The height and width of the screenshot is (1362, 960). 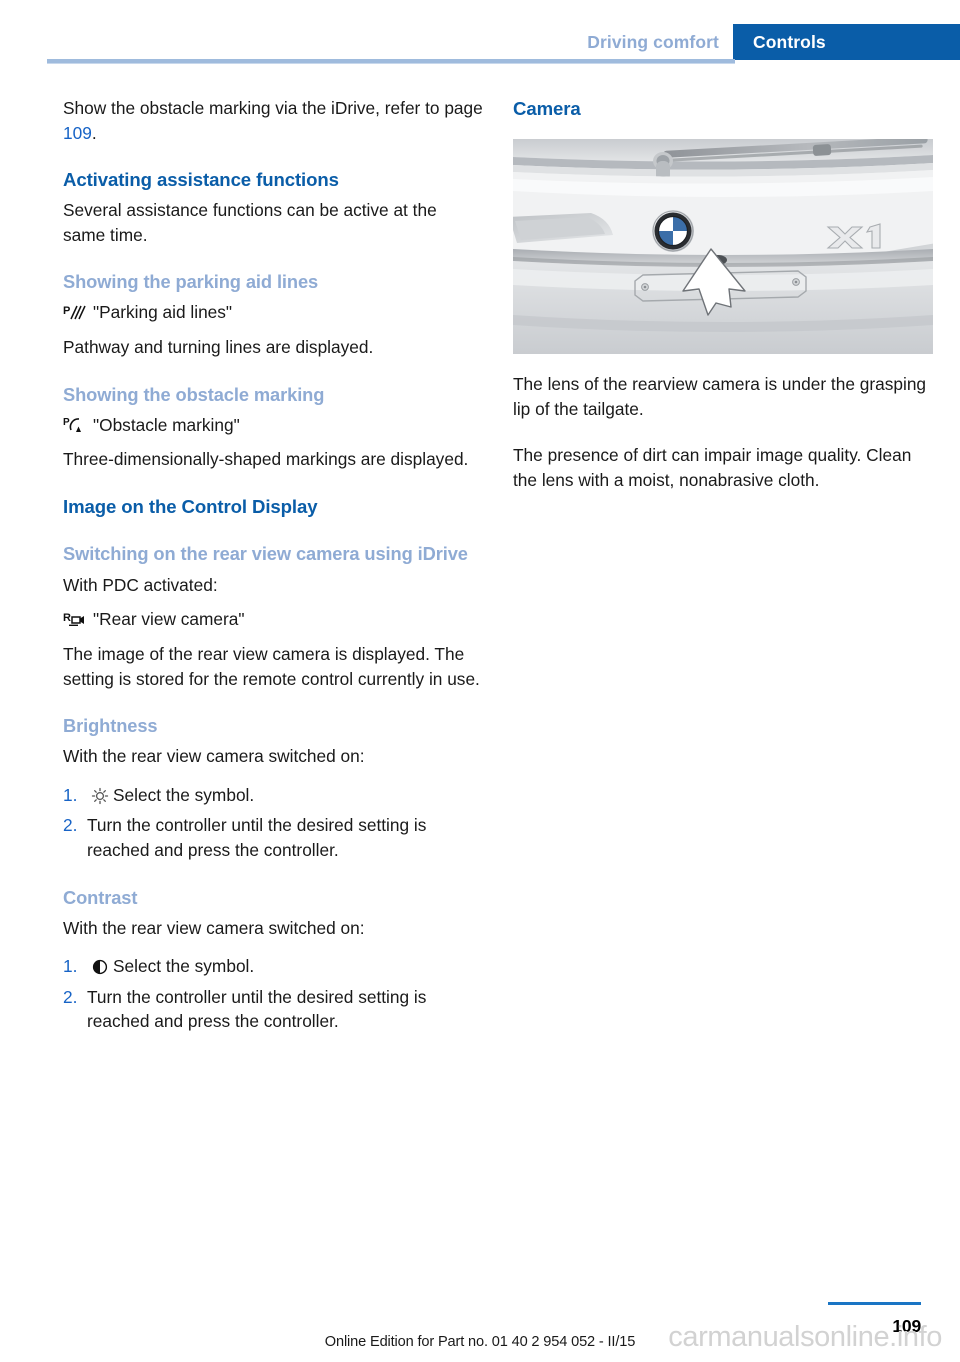 I want to click on menu-entry-label: "Rear view camera", so click(x=169, y=619).